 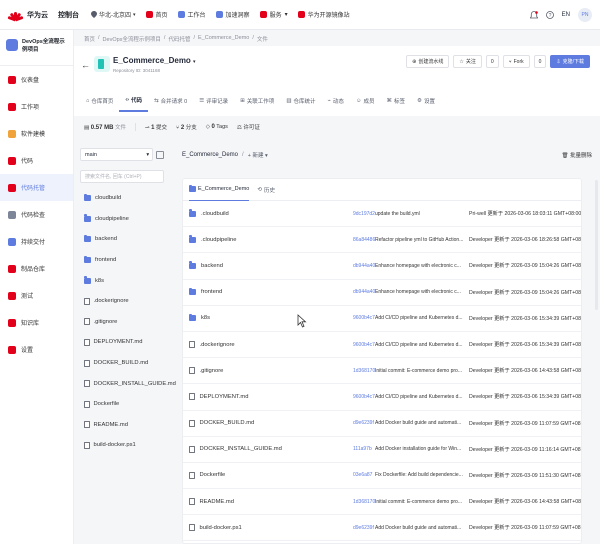 What do you see at coordinates (218, 397) in the screenshot?
I see `file-name-cell: DEPLOYMENT.md` at bounding box center [218, 397].